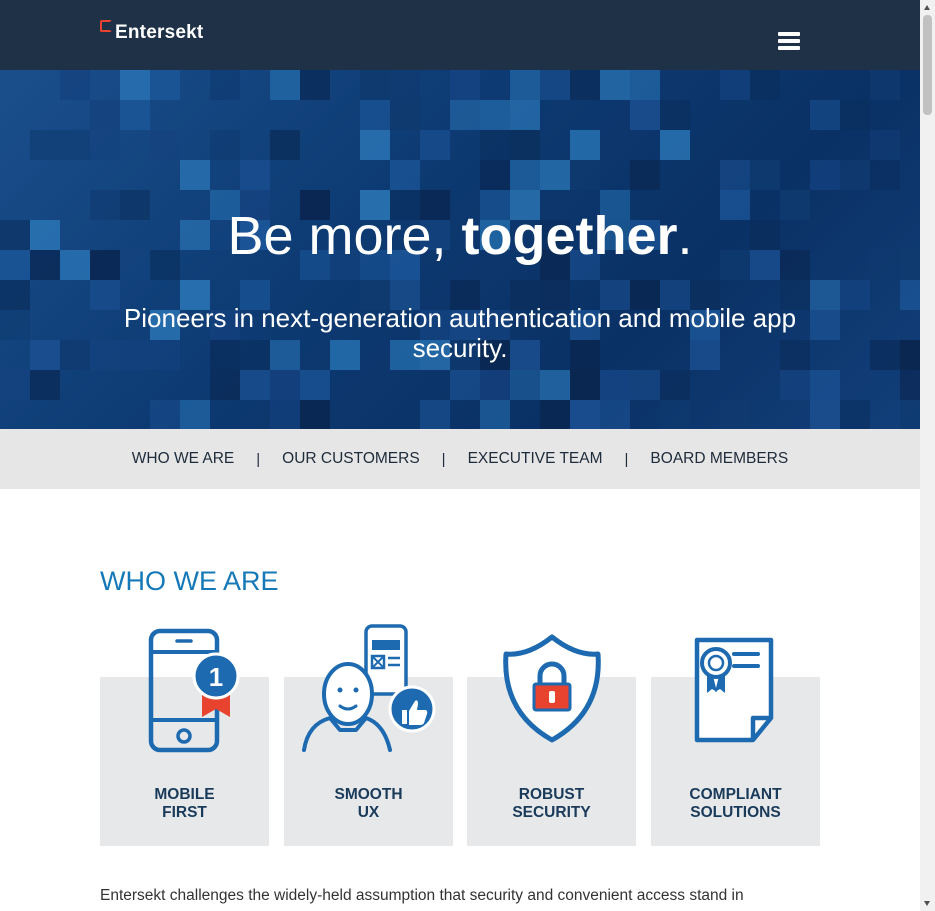 Image resolution: width=935 pixels, height=911 pixels. Describe the element at coordinates (189, 581) in the screenshot. I see `section-title: WHO WE ARE` at that location.